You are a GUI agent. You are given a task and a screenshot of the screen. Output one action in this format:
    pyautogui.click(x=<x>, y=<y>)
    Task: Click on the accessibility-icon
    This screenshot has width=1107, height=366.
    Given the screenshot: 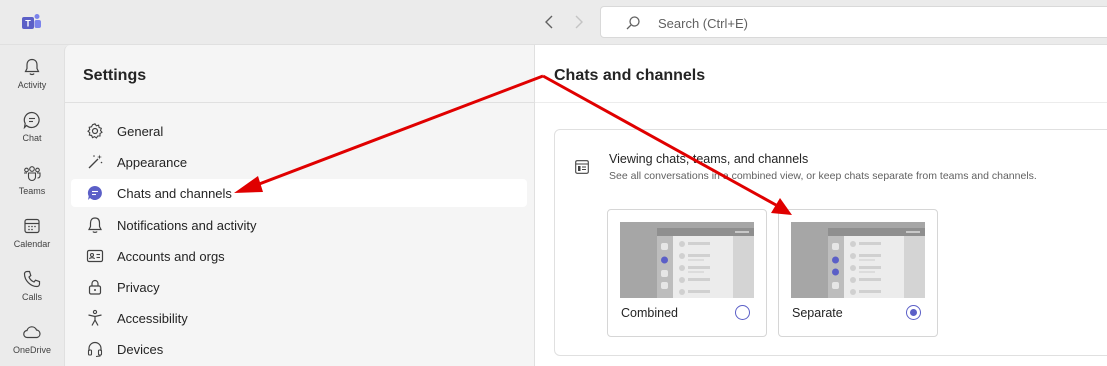 What is the action you would take?
    pyautogui.click(x=95, y=317)
    